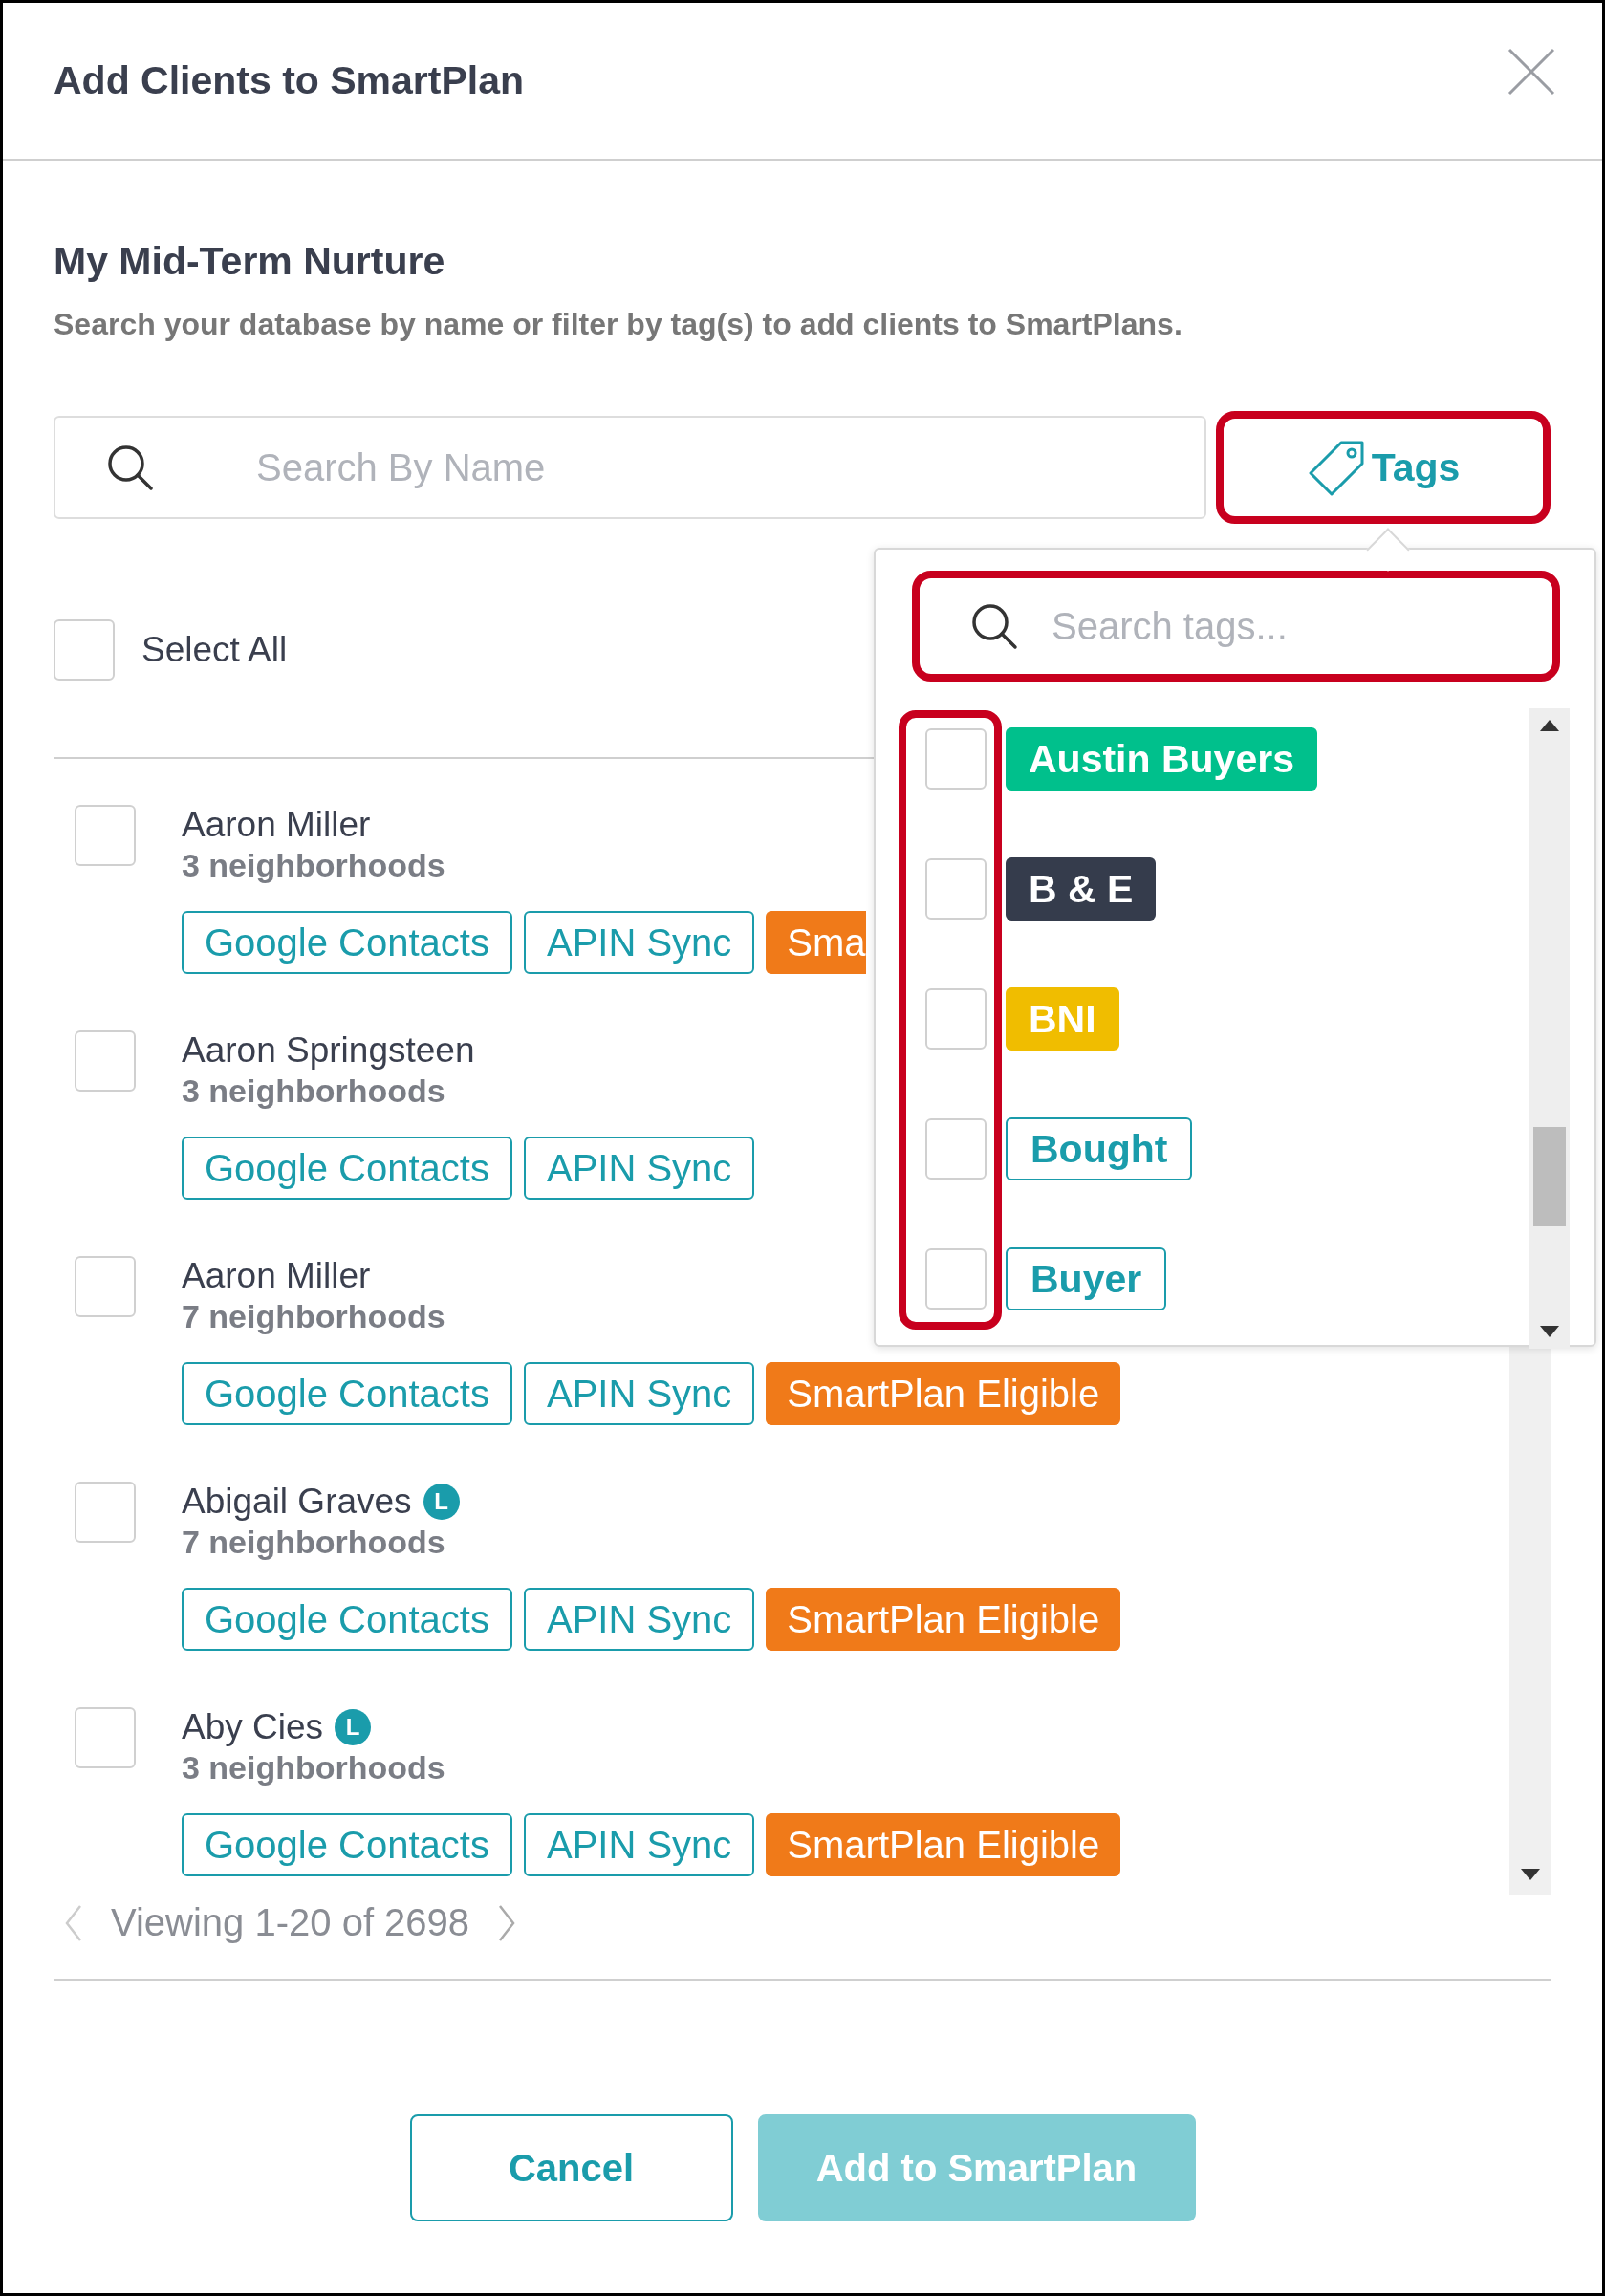 The image size is (1605, 2296). Describe the element at coordinates (1161, 759) in the screenshot. I see `tag-chip: Austin Buyers` at that location.